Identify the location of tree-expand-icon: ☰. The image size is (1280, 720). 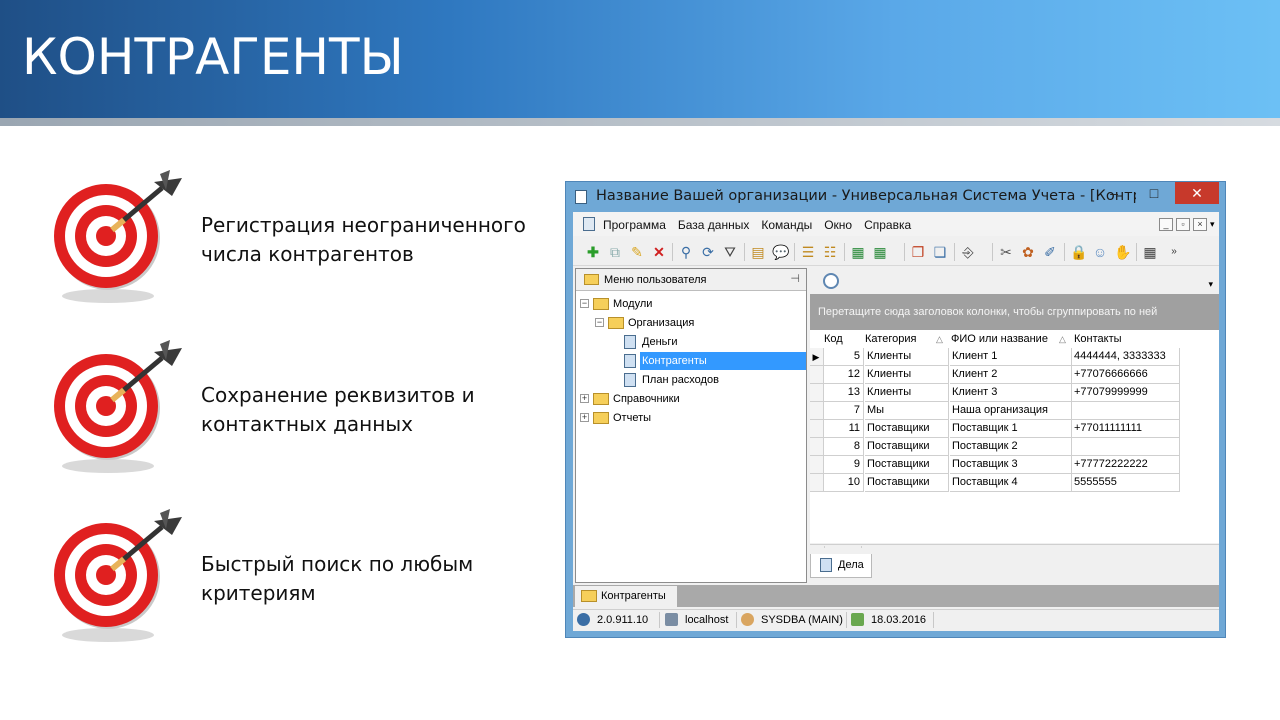
(808, 252).